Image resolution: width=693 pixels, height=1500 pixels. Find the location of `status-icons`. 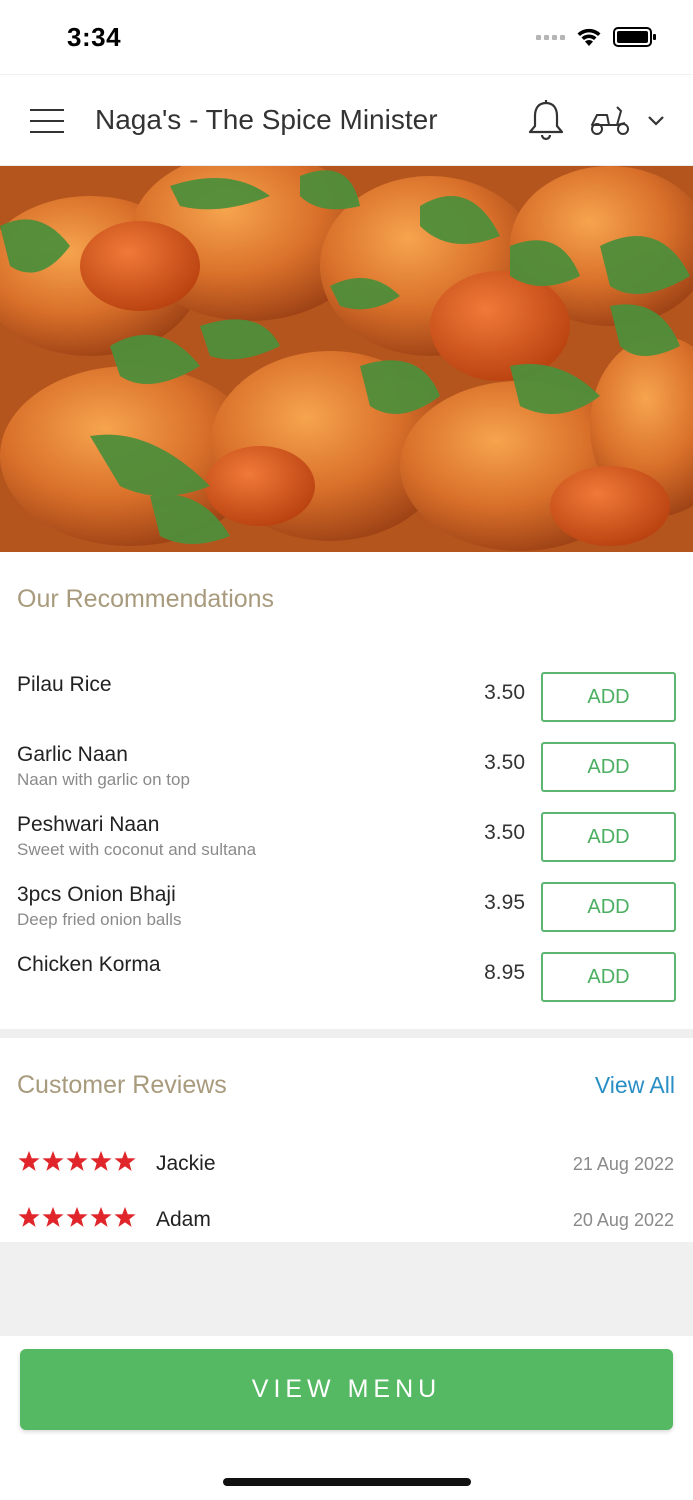

status-icons is located at coordinates (596, 37).